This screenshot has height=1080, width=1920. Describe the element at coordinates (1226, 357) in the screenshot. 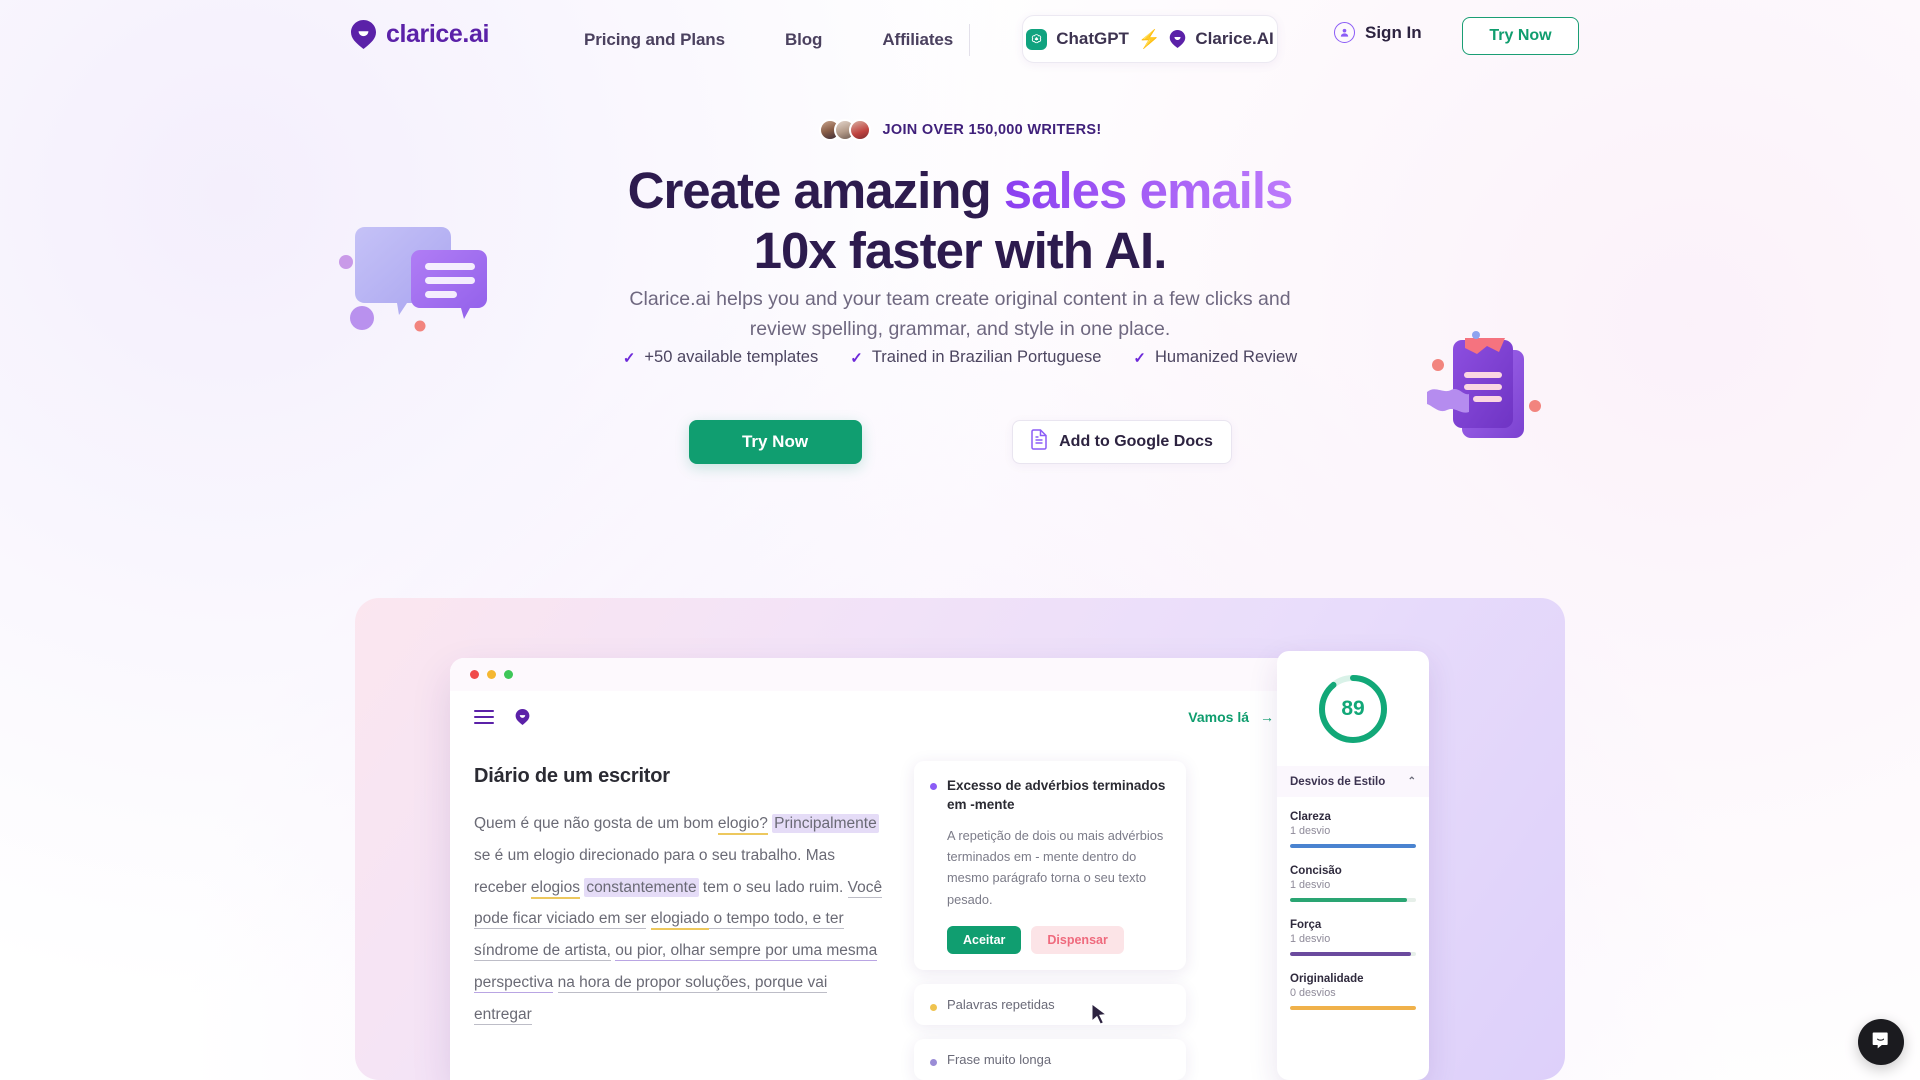

I see `feature-label: Humanized Review` at that location.